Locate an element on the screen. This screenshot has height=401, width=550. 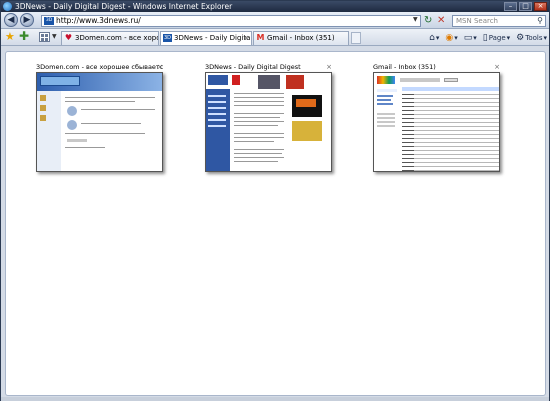
ad-block is located at coordinates (236, 80).